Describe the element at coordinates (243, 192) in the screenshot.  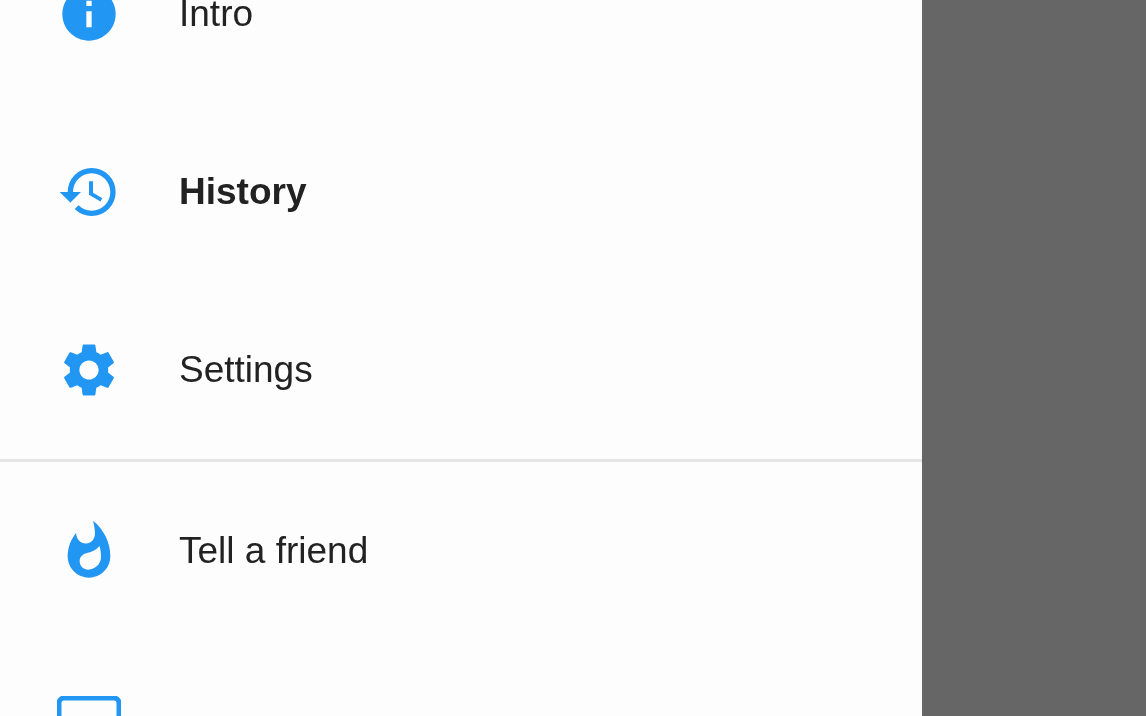
I see `menu-item: History` at that location.